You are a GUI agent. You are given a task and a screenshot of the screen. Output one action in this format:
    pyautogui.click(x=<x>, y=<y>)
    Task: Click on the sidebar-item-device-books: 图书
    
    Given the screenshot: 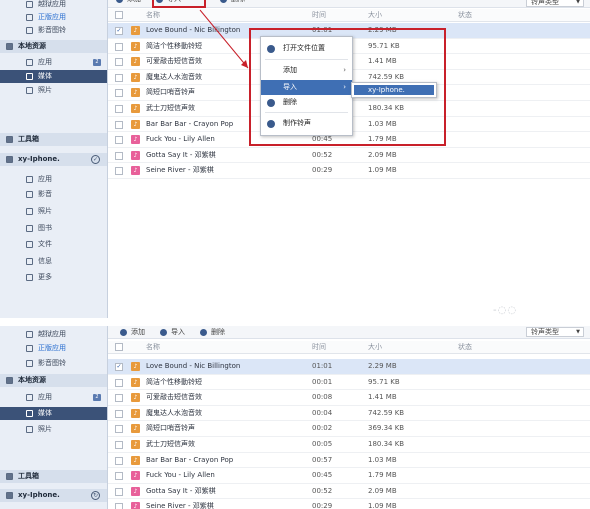 What is the action you would take?
    pyautogui.click(x=53, y=228)
    